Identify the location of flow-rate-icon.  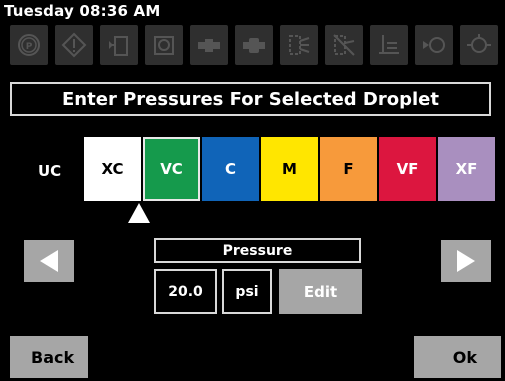
(389, 45).